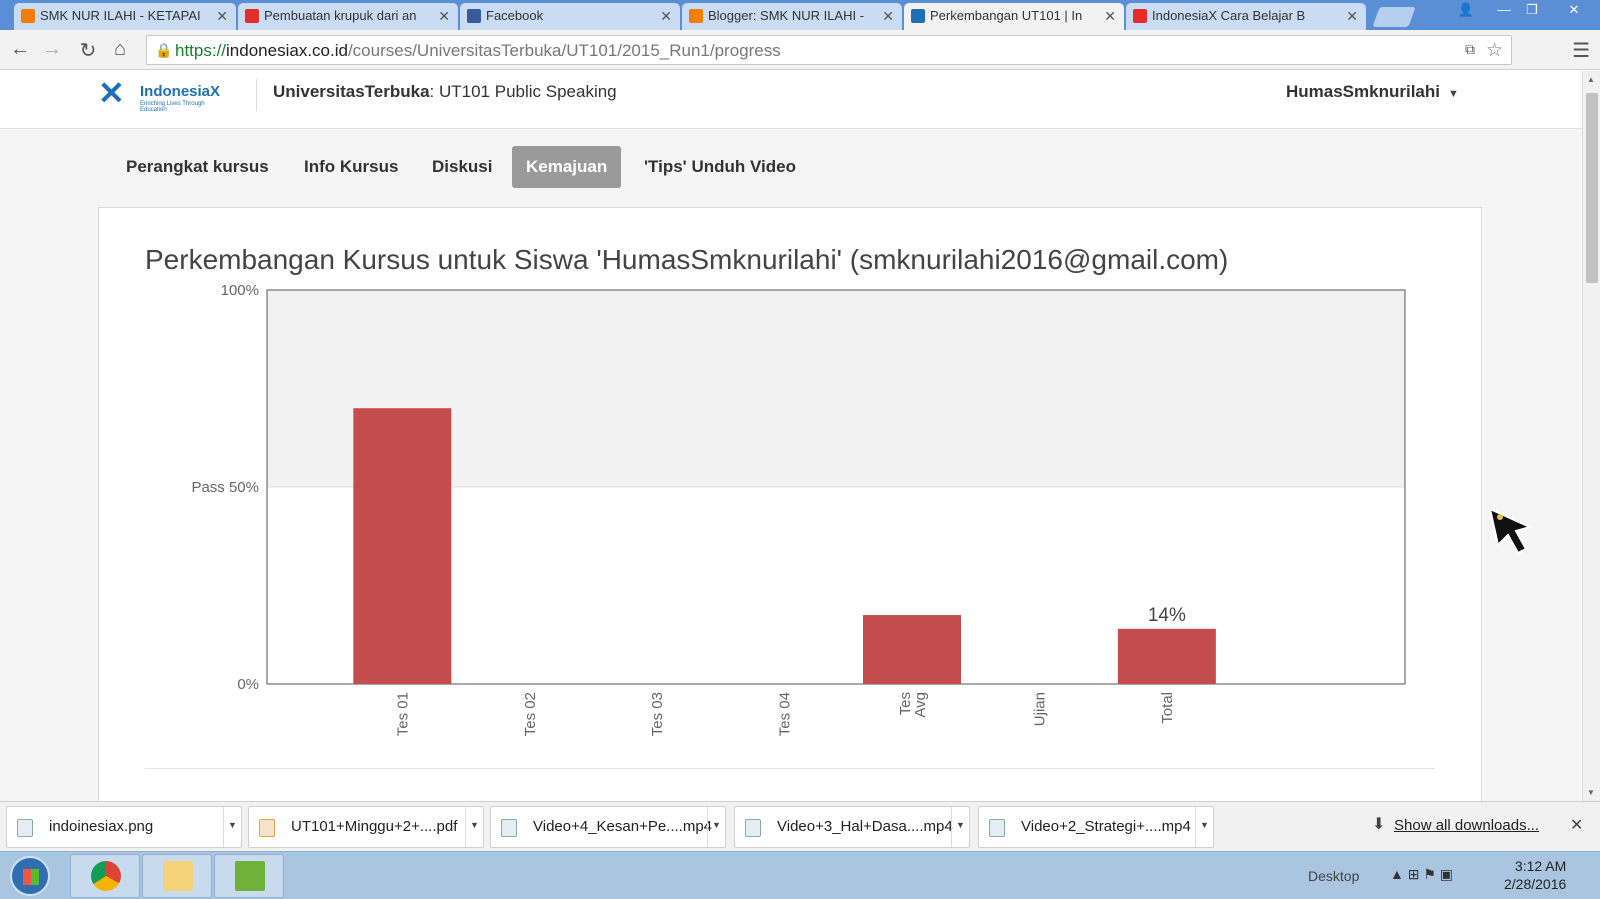 The image size is (1600, 899). I want to click on browser-tab: SMK NUR ILAHI - KETAPAI ✕, so click(125, 16).